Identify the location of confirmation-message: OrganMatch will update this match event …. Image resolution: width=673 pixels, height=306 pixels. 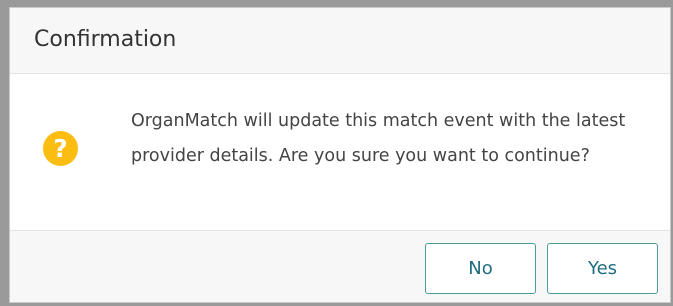
(378, 138).